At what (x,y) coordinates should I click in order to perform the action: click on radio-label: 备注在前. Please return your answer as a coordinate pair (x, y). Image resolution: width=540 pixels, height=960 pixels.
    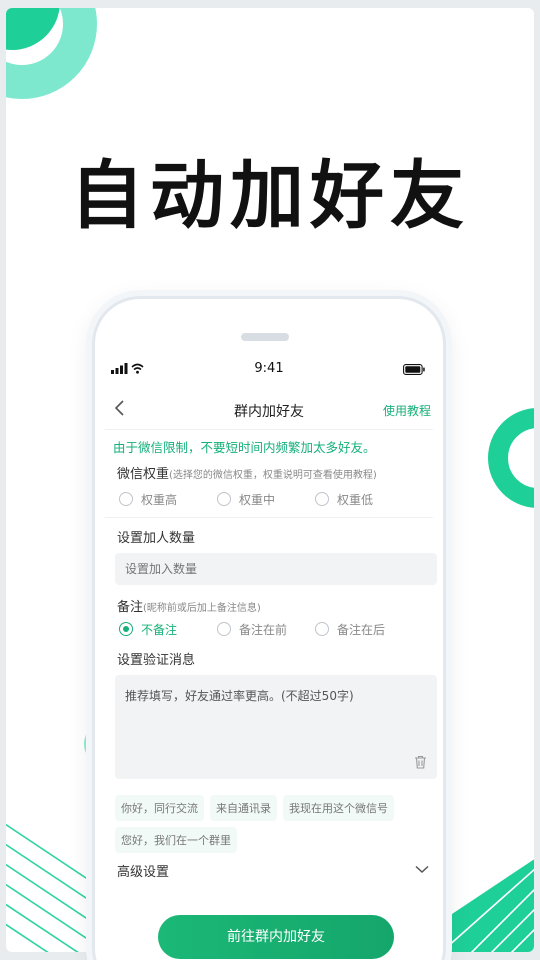
    Looking at the image, I should click on (263, 629).